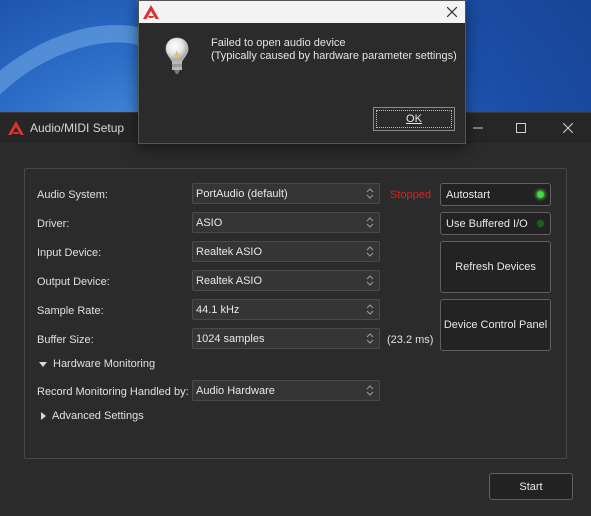 The width and height of the screenshot is (591, 516). Describe the element at coordinates (414, 119) in the screenshot. I see `ok-button: OK` at that location.